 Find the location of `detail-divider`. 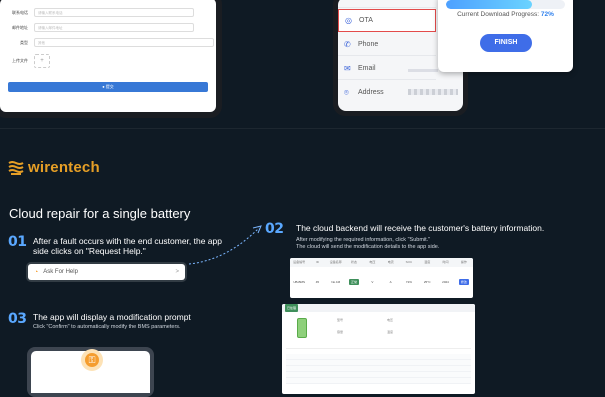

detail-divider is located at coordinates (378, 348).